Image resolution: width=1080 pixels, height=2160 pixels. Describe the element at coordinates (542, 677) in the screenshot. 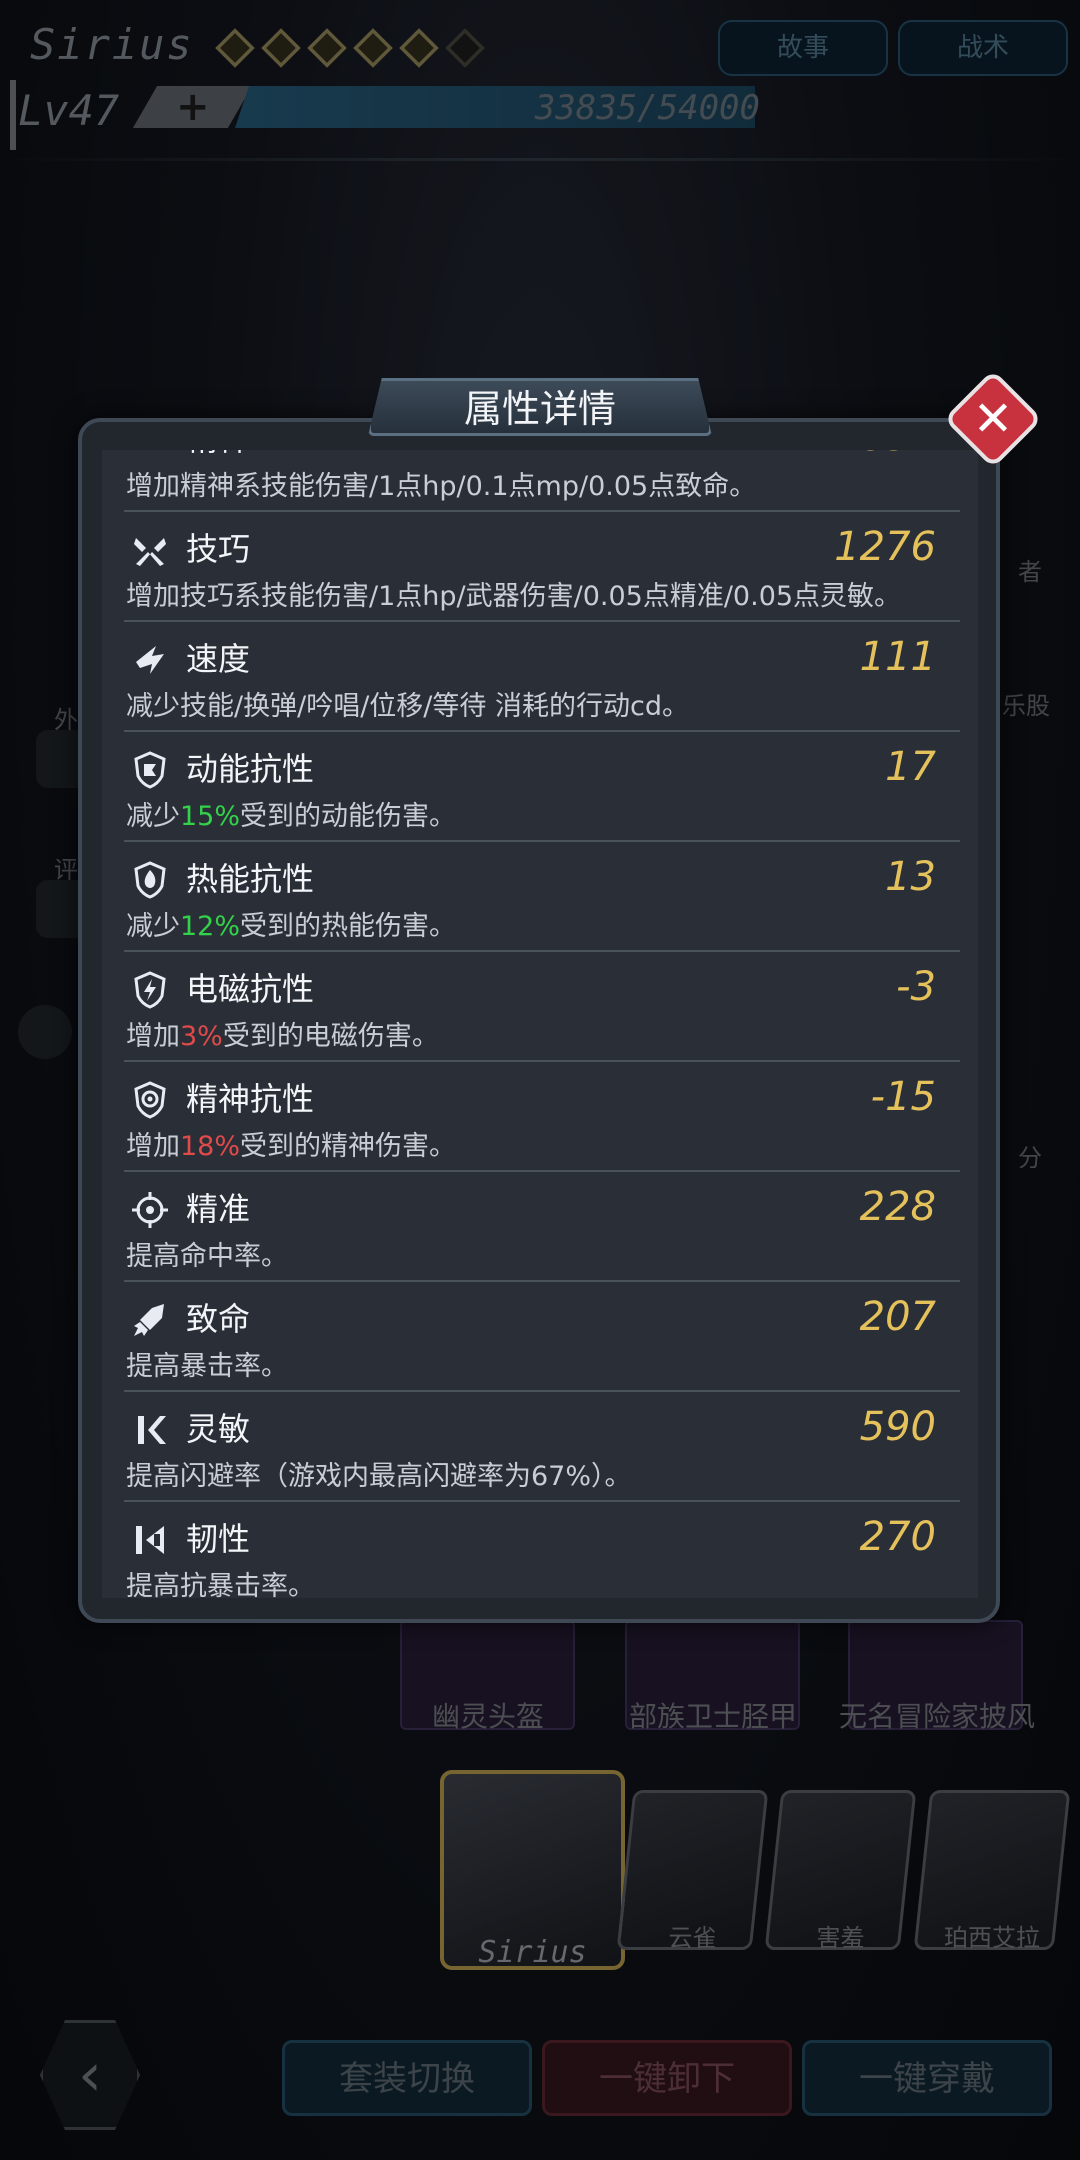

I see `attr-row-speed: 速度 111 减少技能/换弹/吟唱/位移/等待 消耗的行动cd。` at that location.